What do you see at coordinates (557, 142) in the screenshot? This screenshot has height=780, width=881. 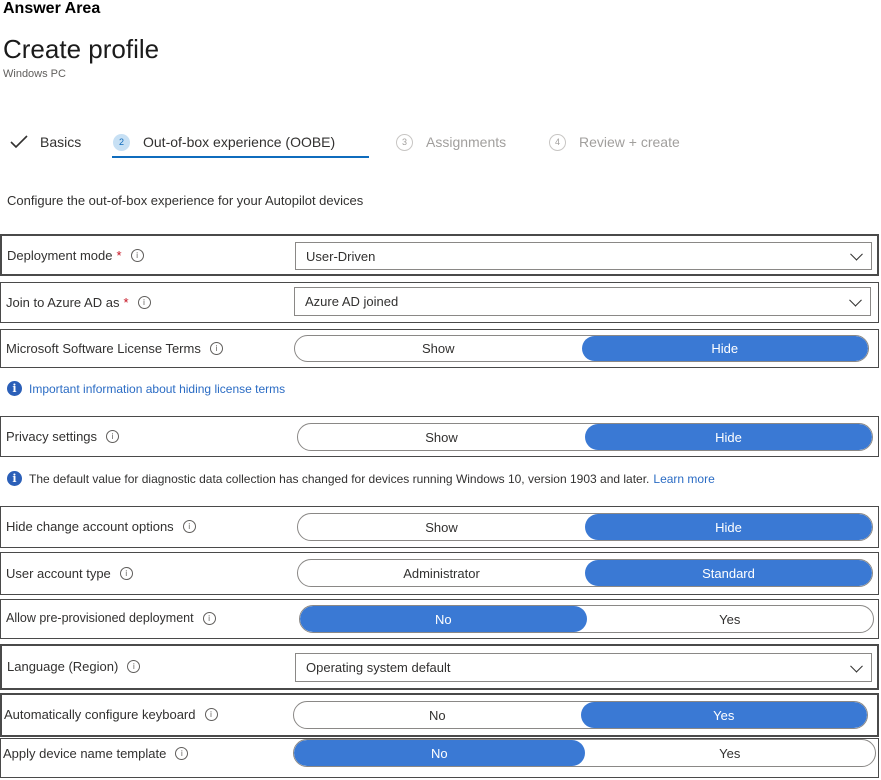 I see `step-number: 4` at bounding box center [557, 142].